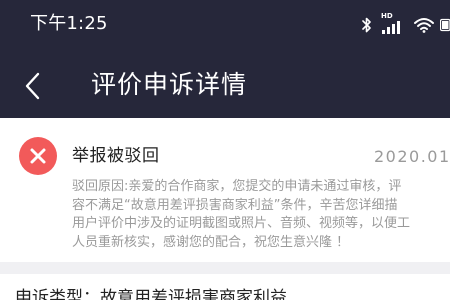 The width and height of the screenshot is (450, 300). What do you see at coordinates (225, 287) in the screenshot?
I see `appeal-card: 申诉类型：故意用差评损害商家利益` at bounding box center [225, 287].